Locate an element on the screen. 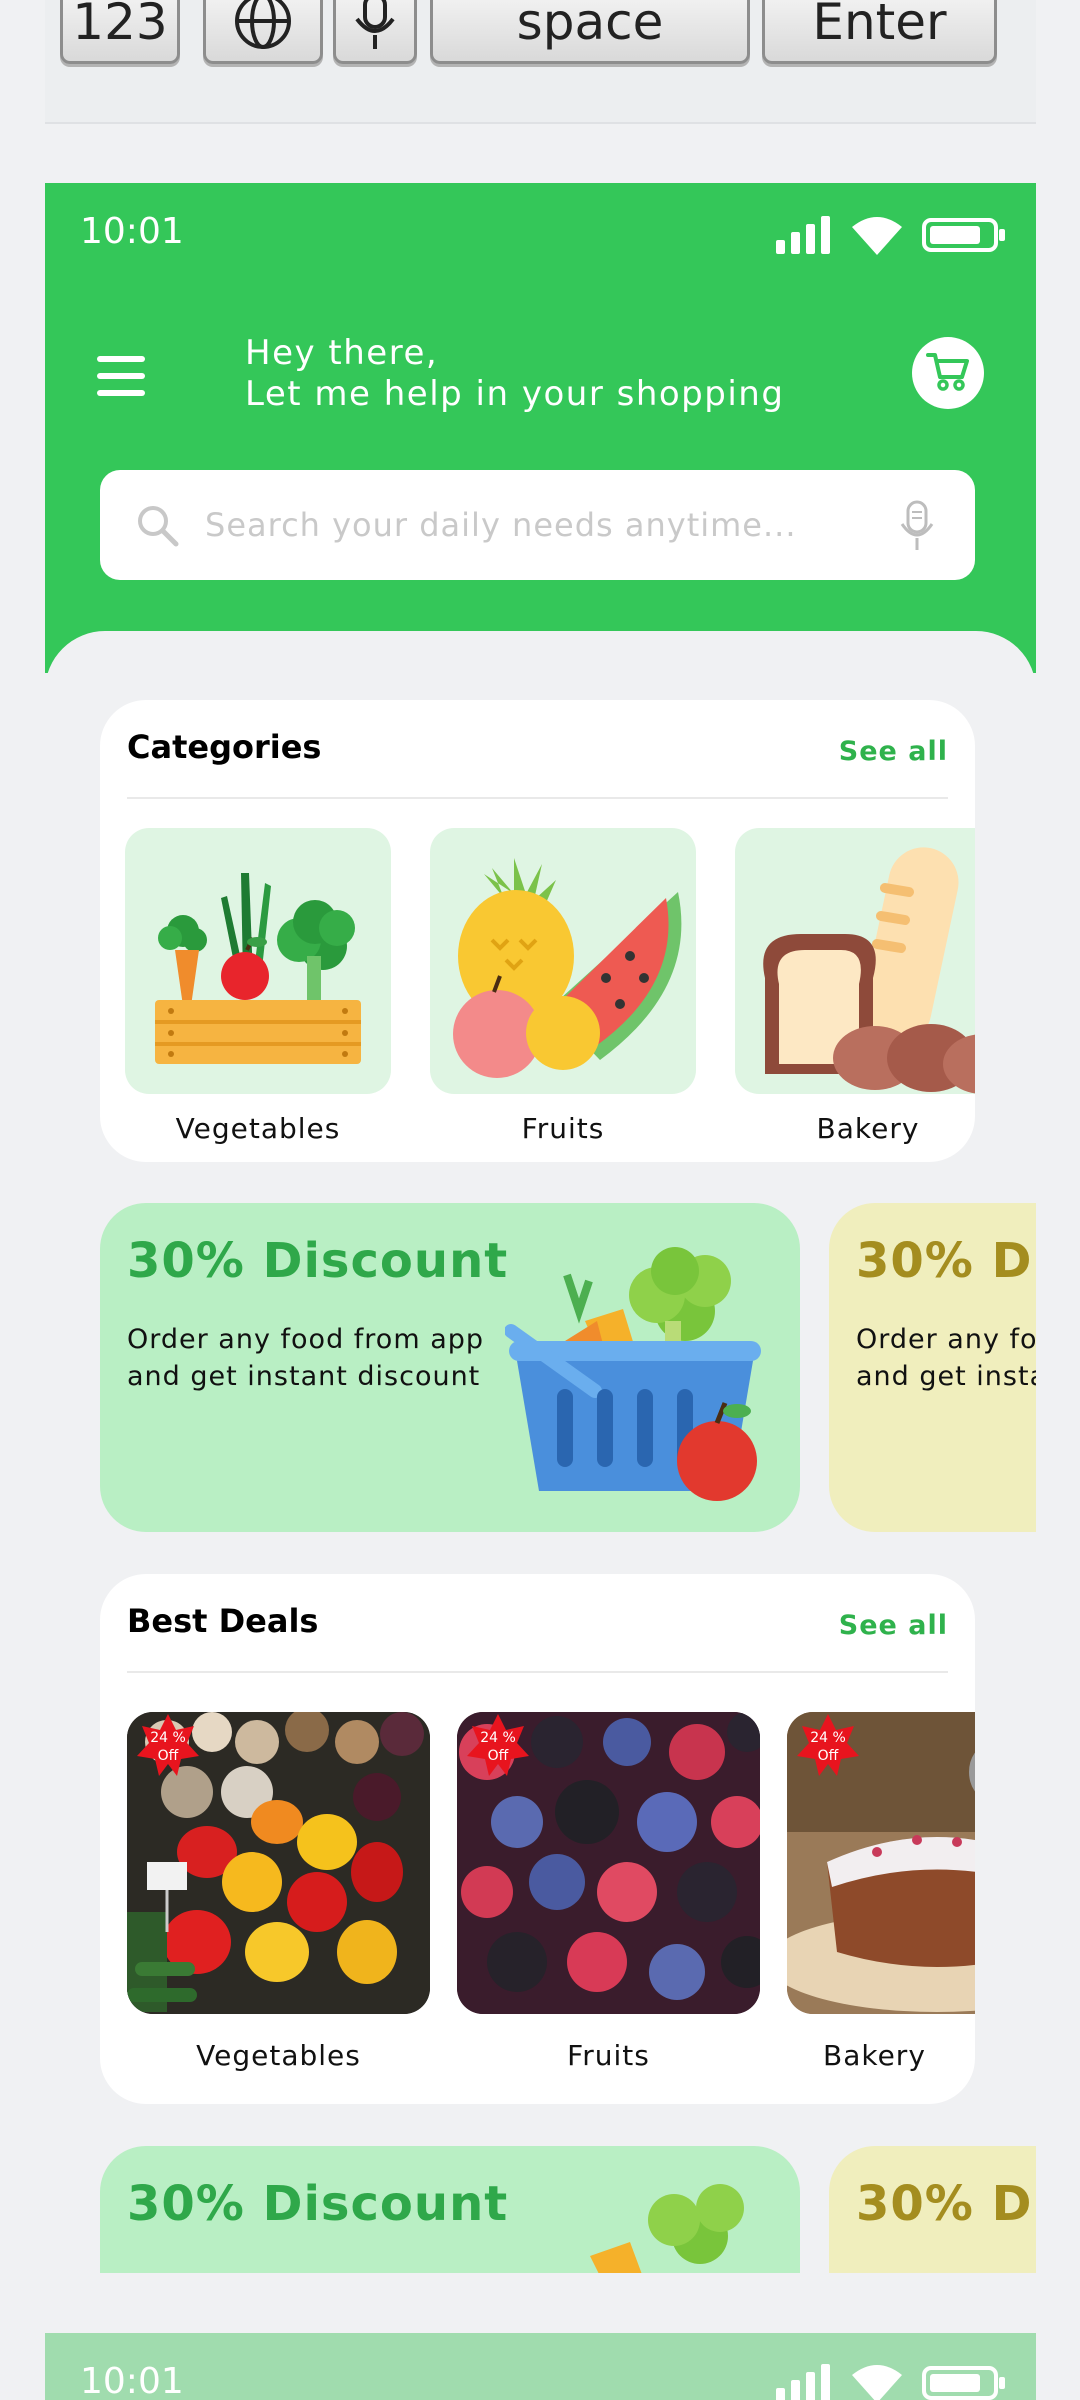 The height and width of the screenshot is (2400, 1080). bakery-illustration is located at coordinates (869, 970).